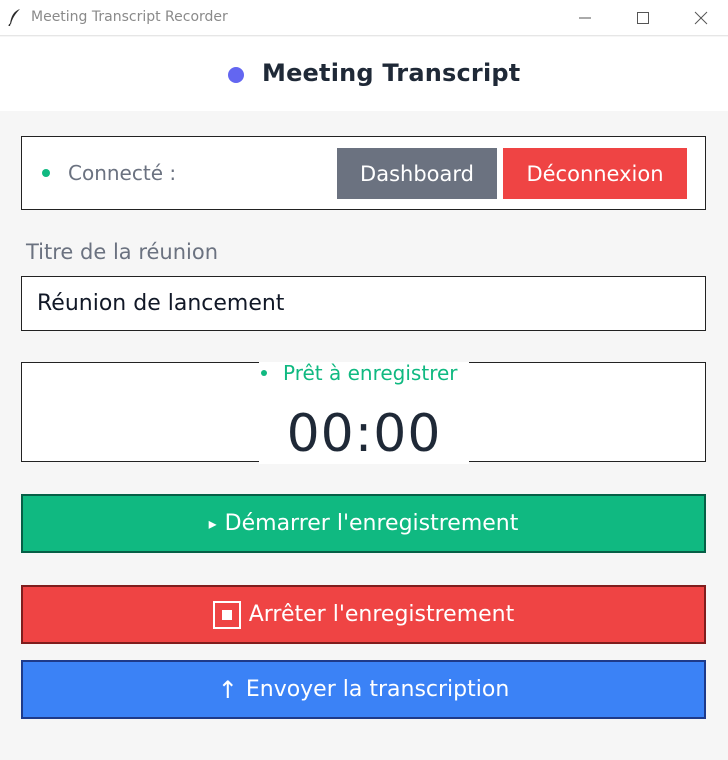 The image size is (728, 760). I want to click on page-title: Meeting Transcript, so click(391, 73).